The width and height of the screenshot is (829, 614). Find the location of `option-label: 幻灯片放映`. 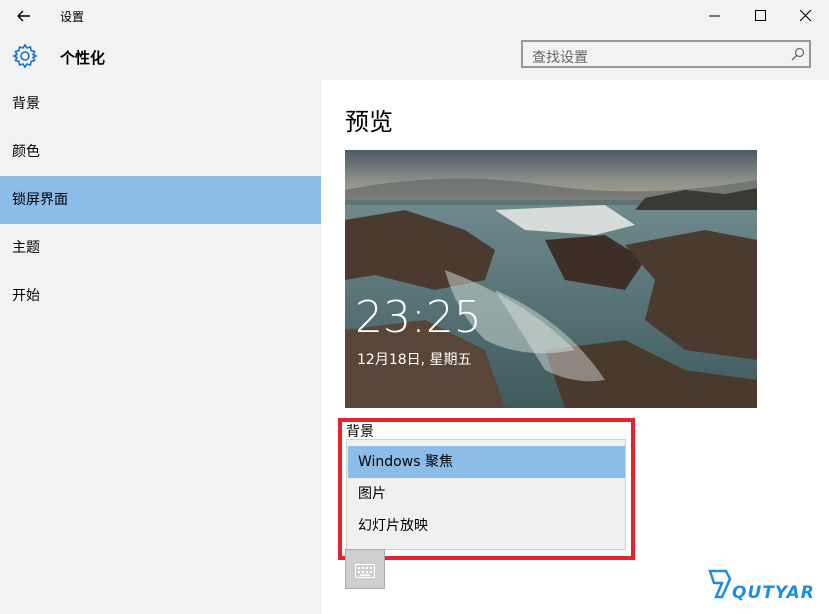

option-label: 幻灯片放映 is located at coordinates (393, 526).